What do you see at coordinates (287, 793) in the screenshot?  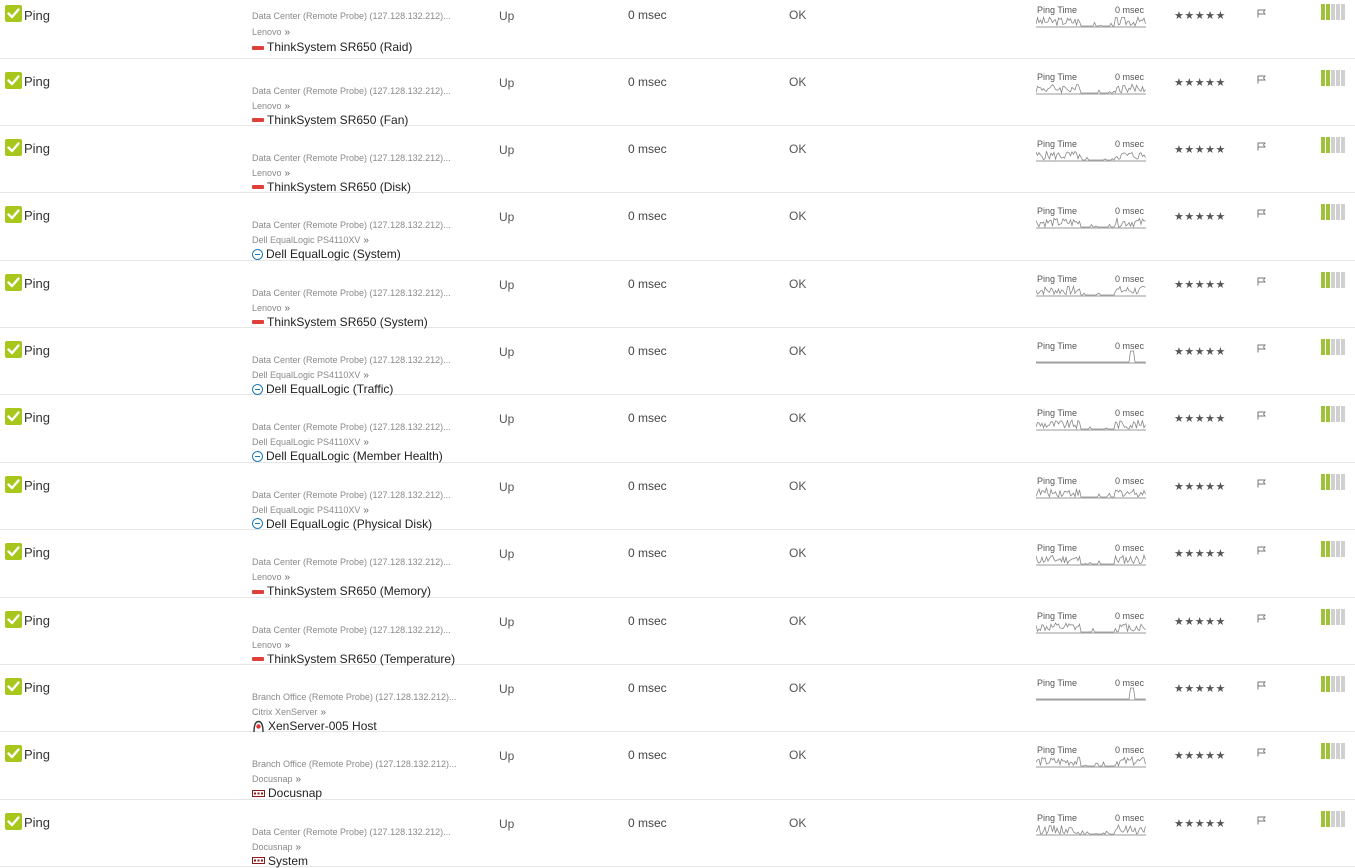 I see `device-link: Docusnap` at bounding box center [287, 793].